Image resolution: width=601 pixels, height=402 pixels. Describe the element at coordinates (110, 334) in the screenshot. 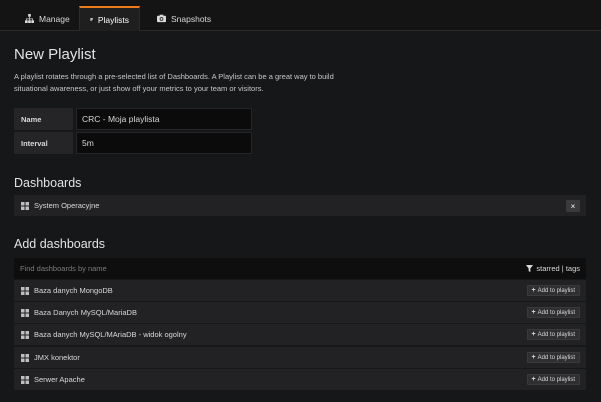

I see `add-dashboard-label: Baza danych MySQL/MAriaDB - widok ogolny` at that location.